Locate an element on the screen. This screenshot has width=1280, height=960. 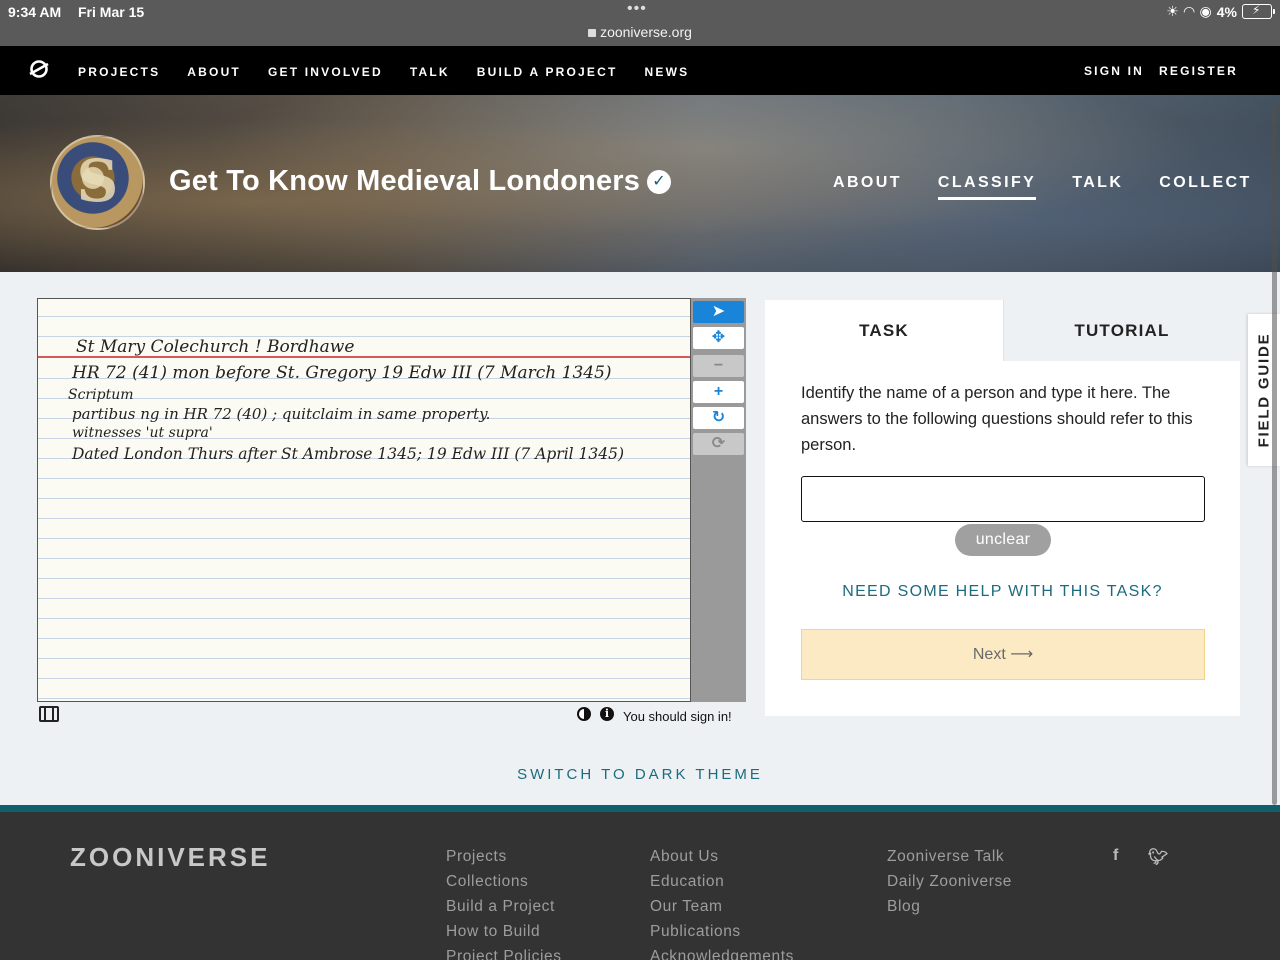
switch-dark-theme-button: SWITCH TO DARK THEME is located at coordinates (640, 774).